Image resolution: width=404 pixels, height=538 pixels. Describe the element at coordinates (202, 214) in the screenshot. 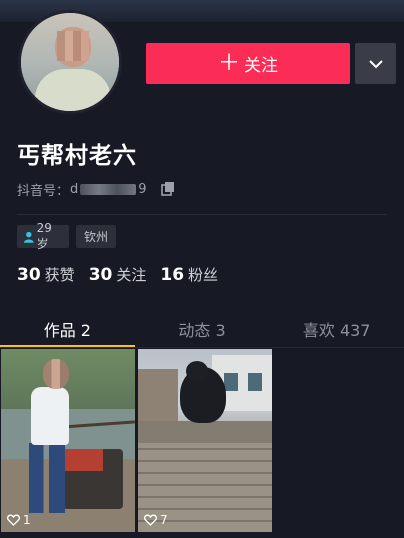

I see `divider` at that location.